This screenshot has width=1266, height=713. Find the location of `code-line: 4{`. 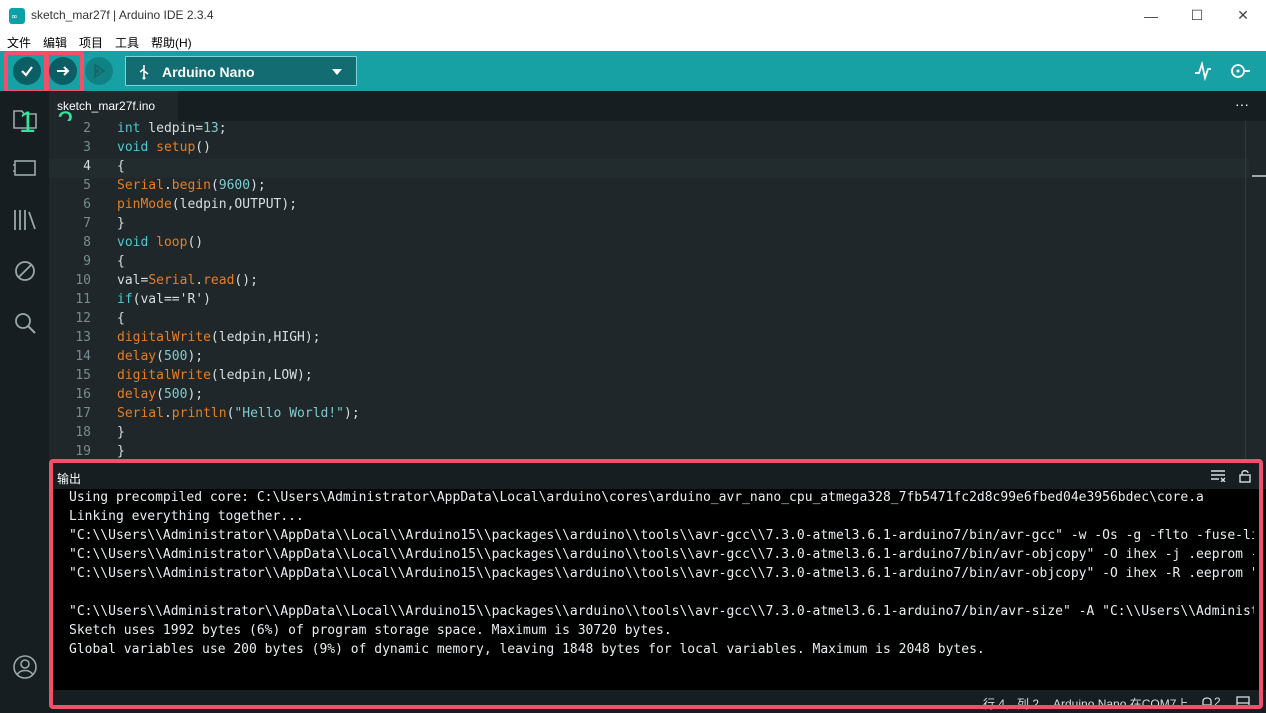

code-line: 4{ is located at coordinates (649, 168).